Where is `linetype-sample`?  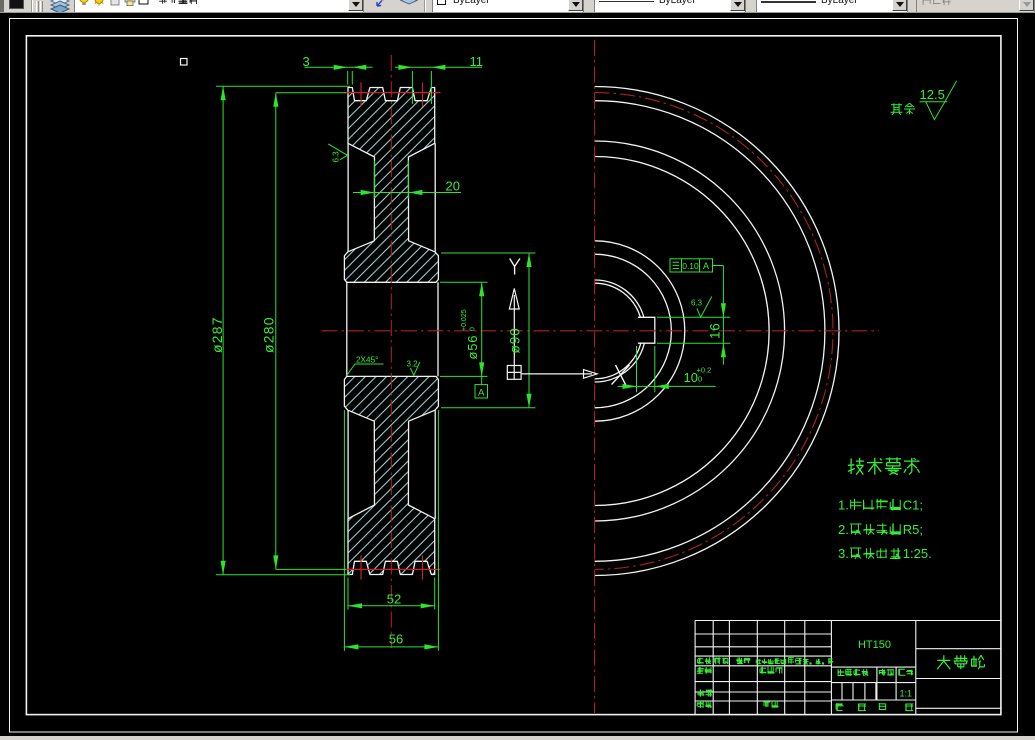
linetype-sample is located at coordinates (626, 1).